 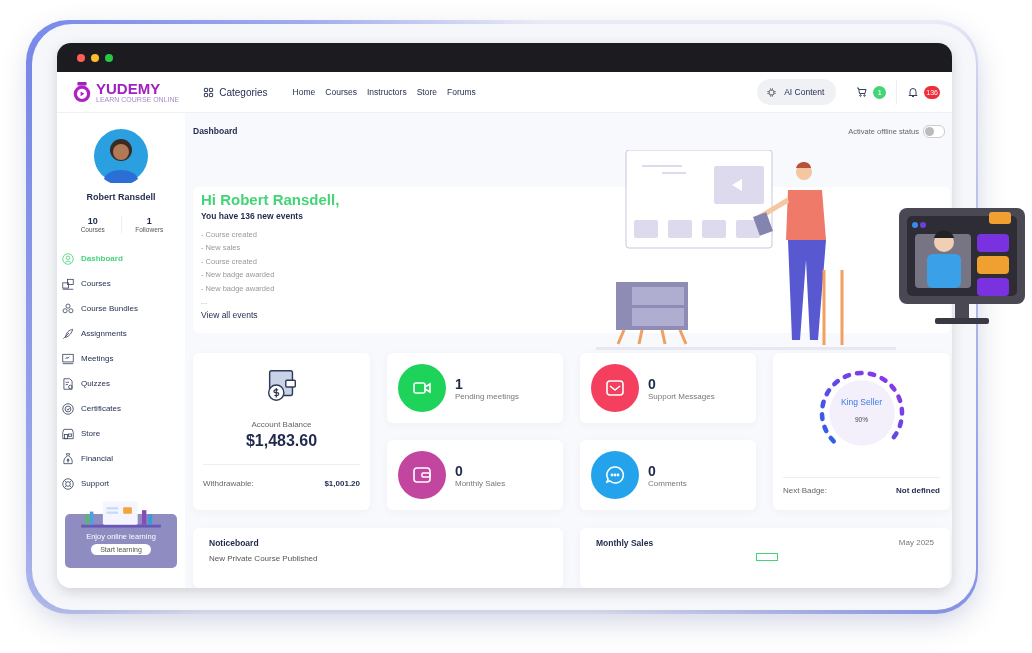 I want to click on sidebar-item: Quizzes, so click(x=123, y=383).